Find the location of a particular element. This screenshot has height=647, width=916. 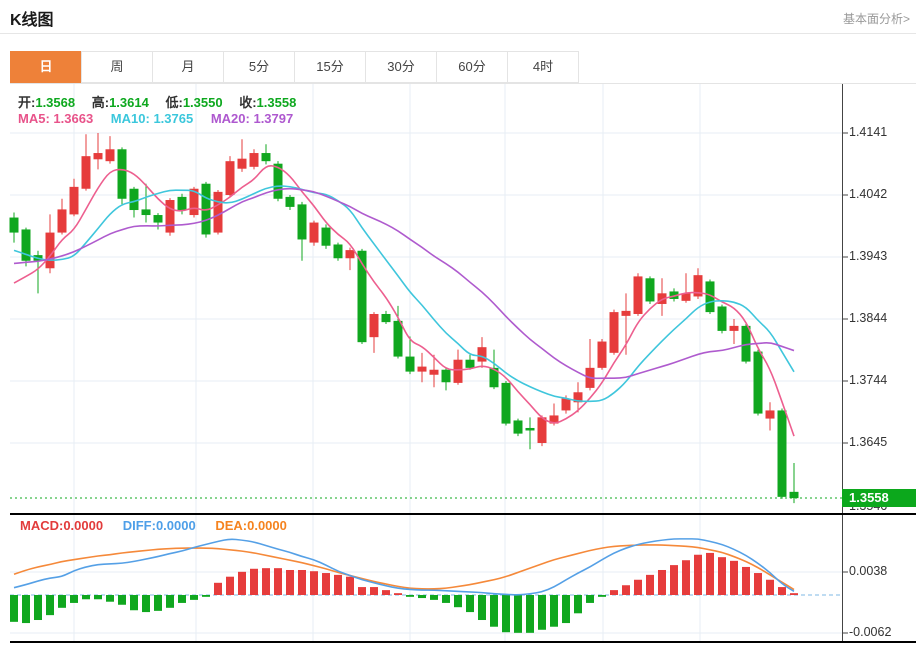

ohlc-high: 高:1.3614 is located at coordinates (120, 102).